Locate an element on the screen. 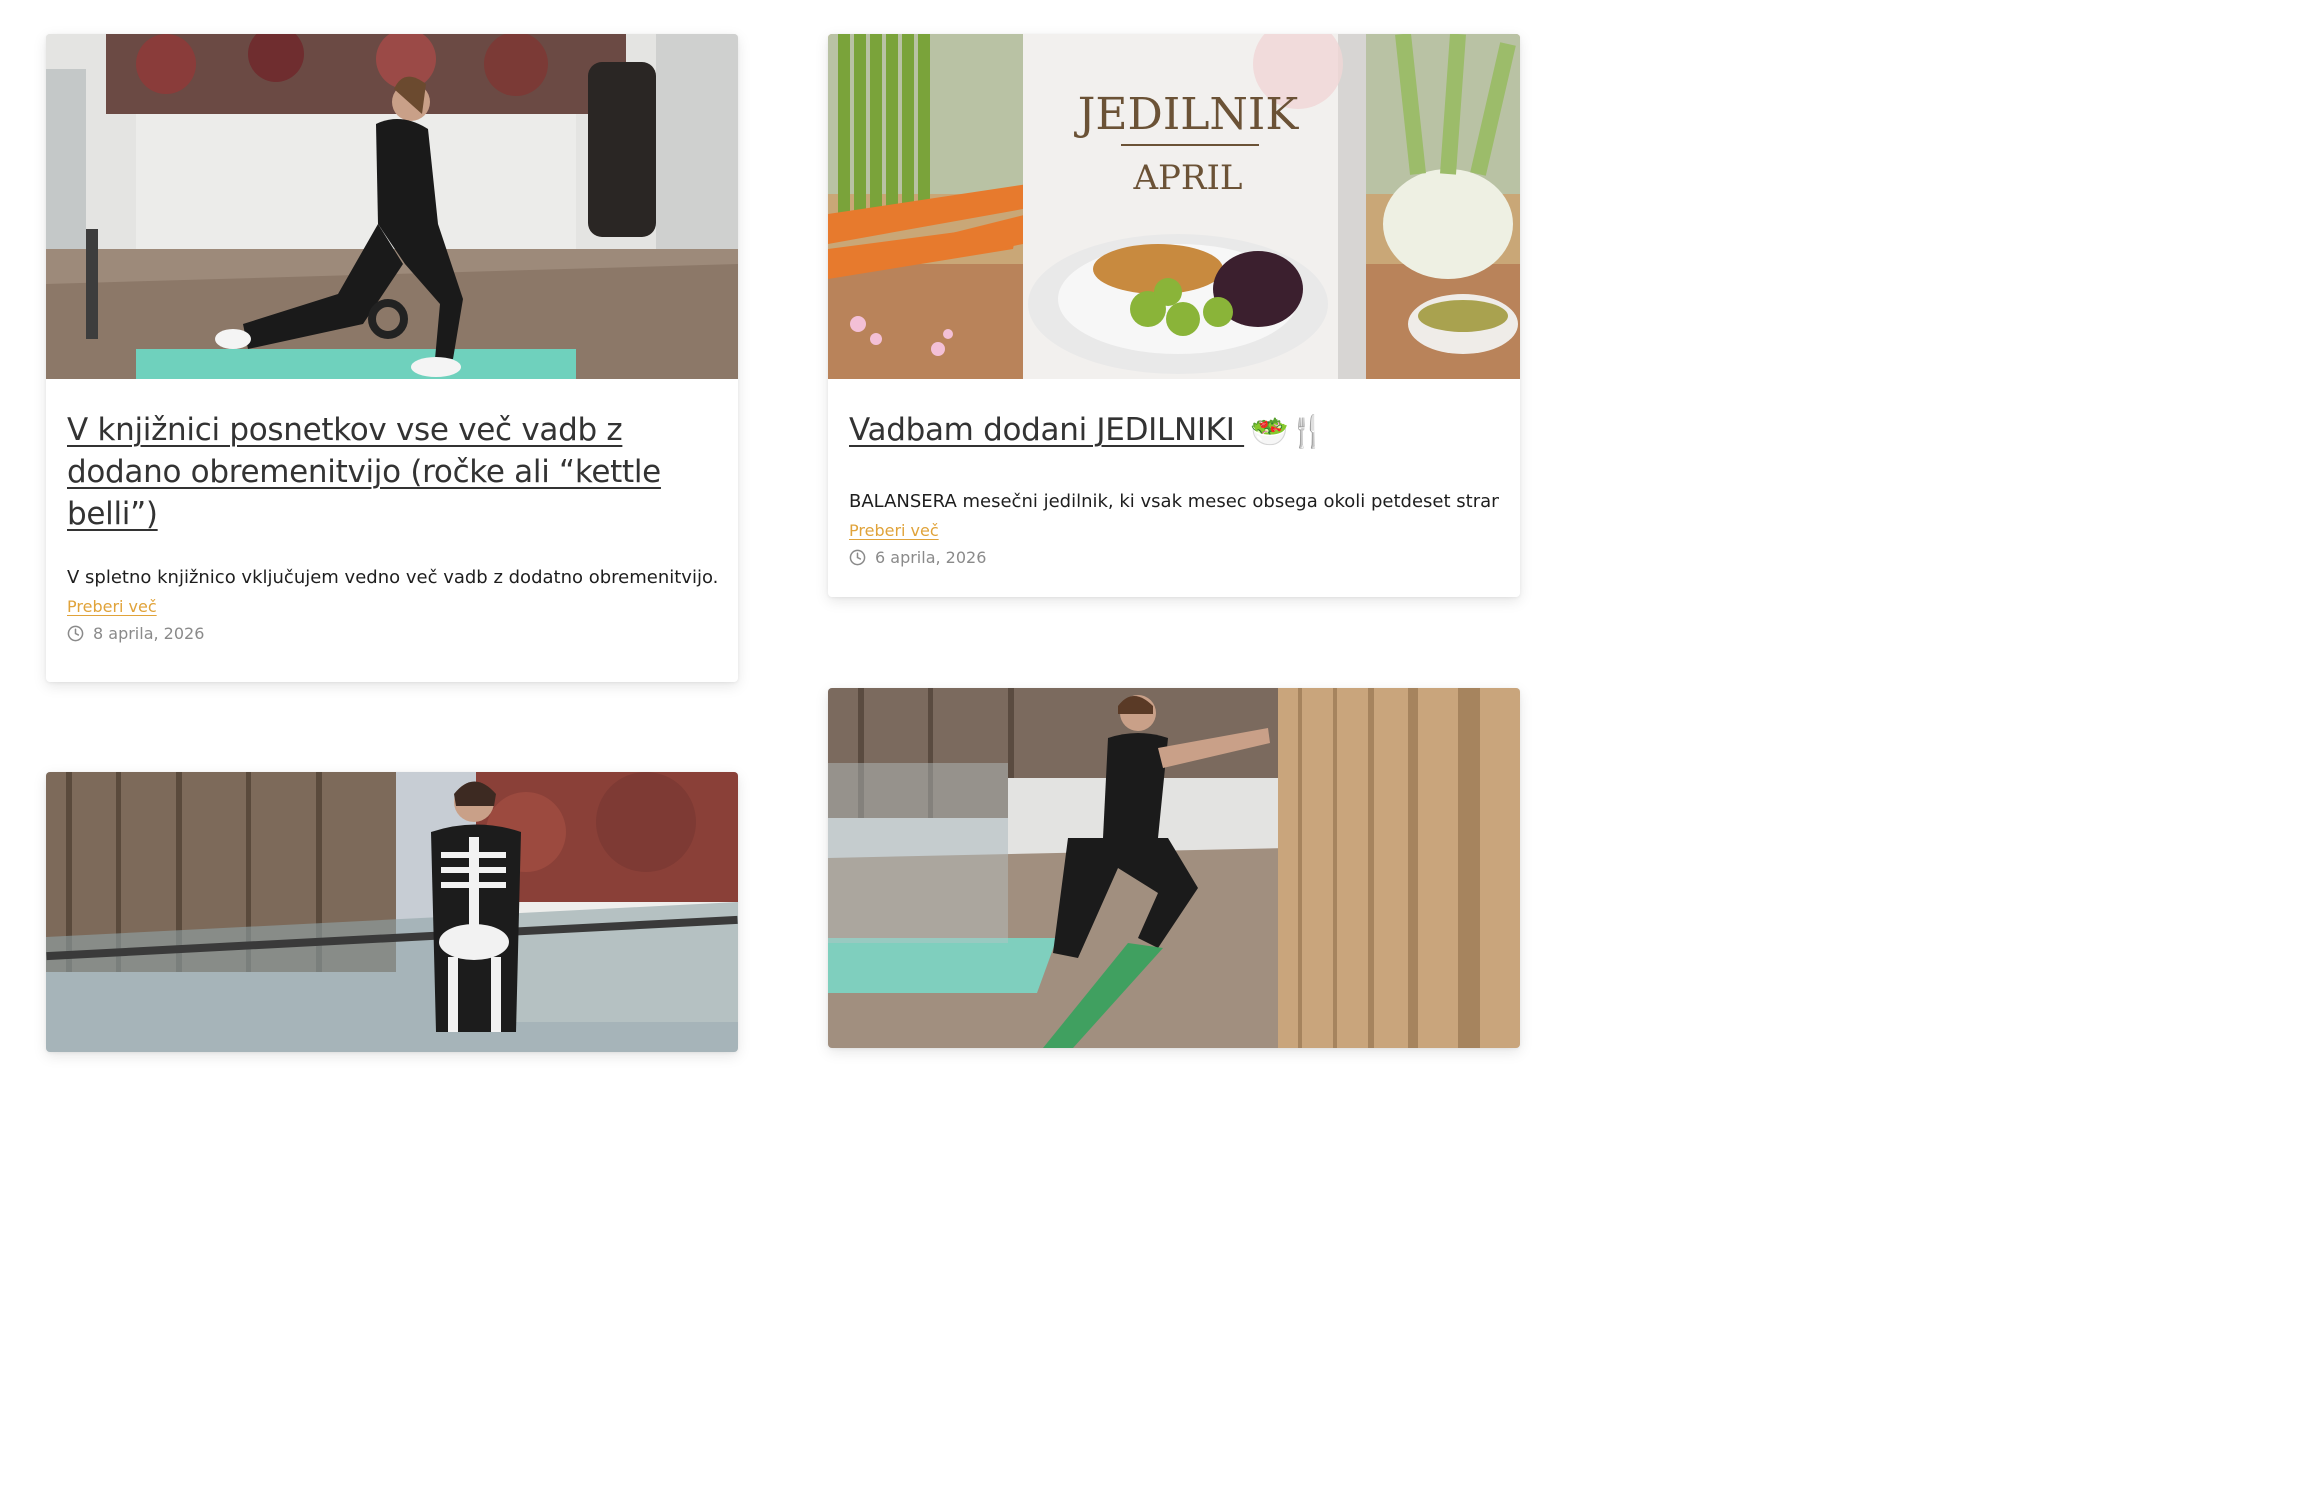 This screenshot has width=2300, height=1486. post-title-link: Vadbam dodani JEDILNIKI 🥗🍴 is located at coordinates (1174, 431).